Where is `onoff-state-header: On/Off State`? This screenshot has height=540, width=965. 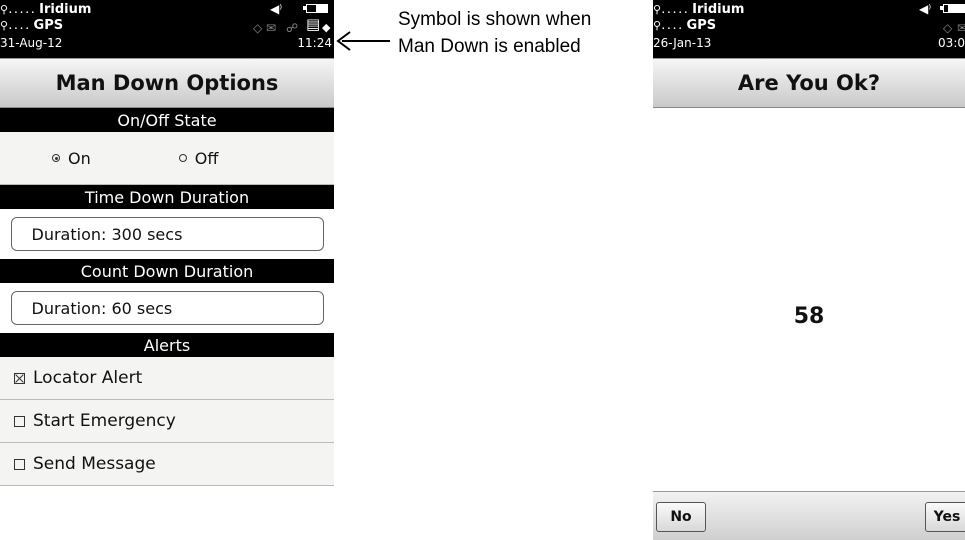
onoff-state-header: On/Off State is located at coordinates (167, 120).